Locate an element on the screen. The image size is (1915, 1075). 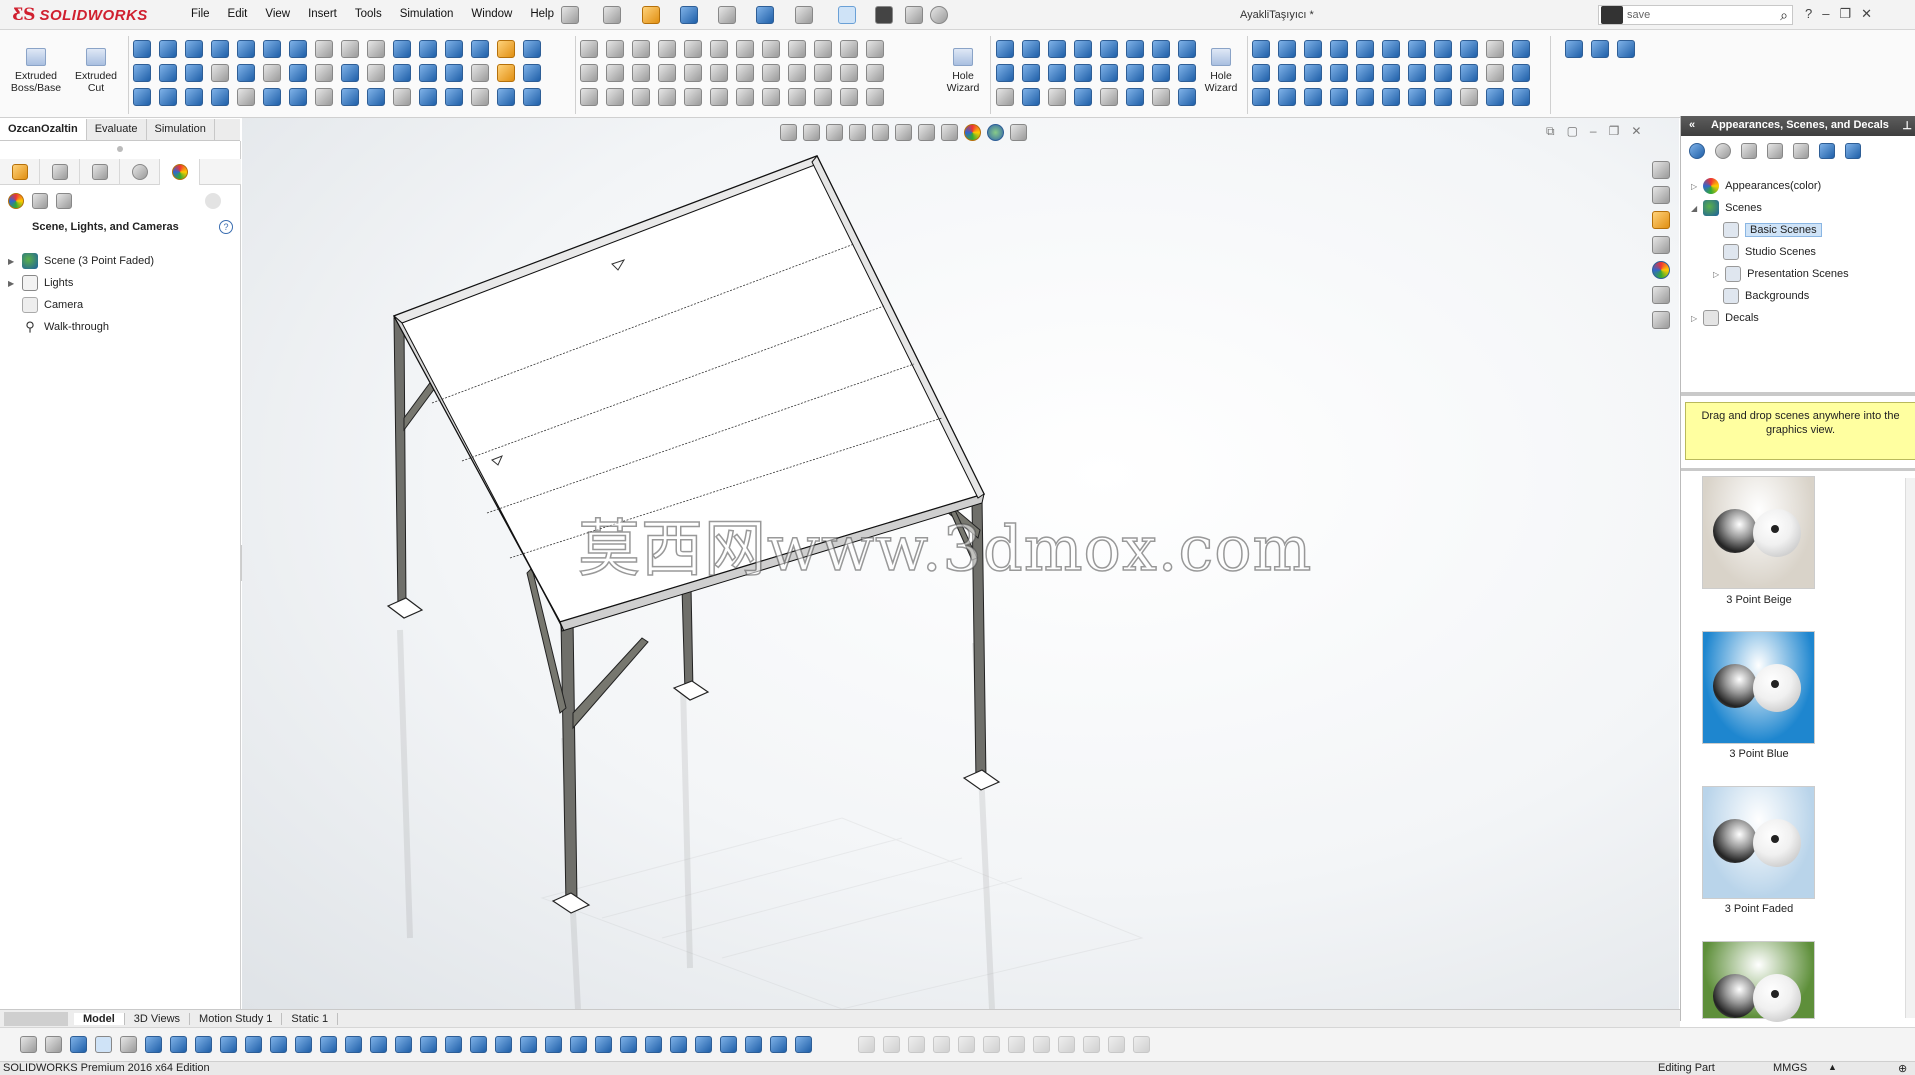
tab-motion-study: Motion Study 1 is located at coordinates (236, 1018).